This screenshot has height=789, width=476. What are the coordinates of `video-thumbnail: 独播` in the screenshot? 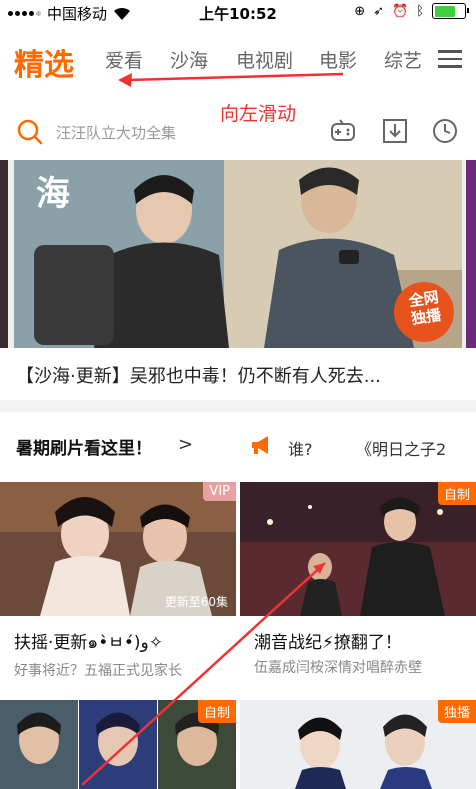 It's located at (358, 744).